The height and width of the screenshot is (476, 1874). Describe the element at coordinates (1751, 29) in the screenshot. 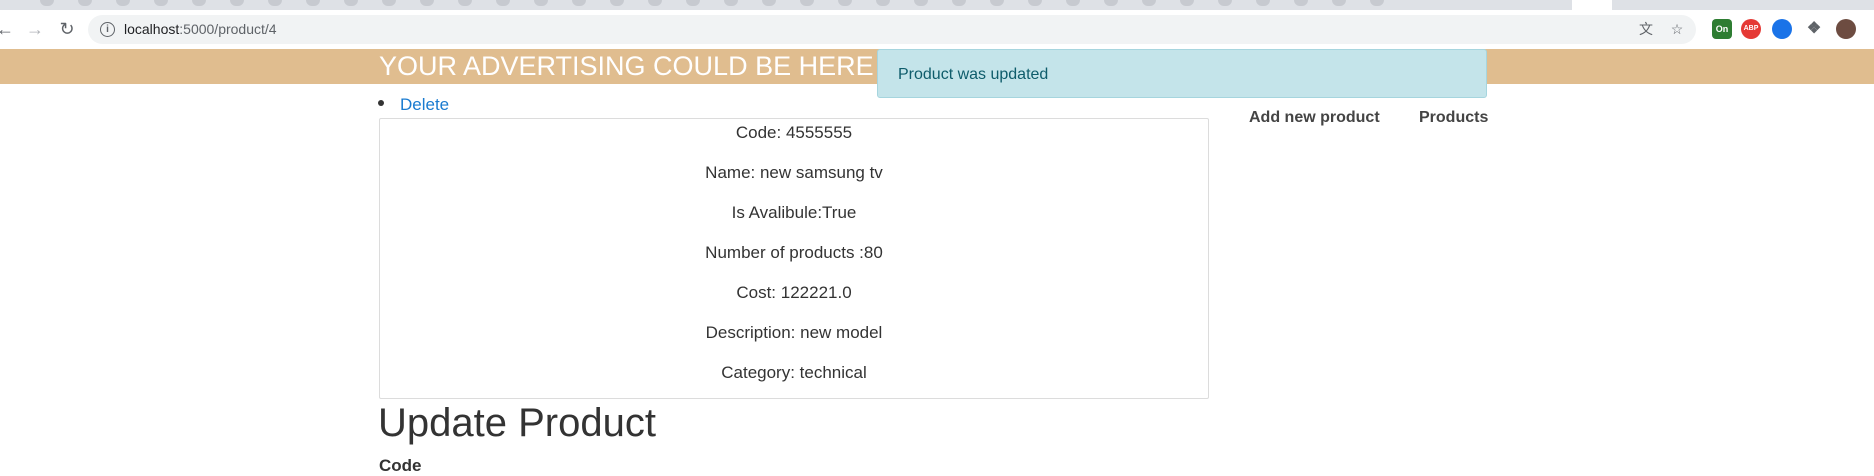

I see `abp-icon: ABP` at that location.